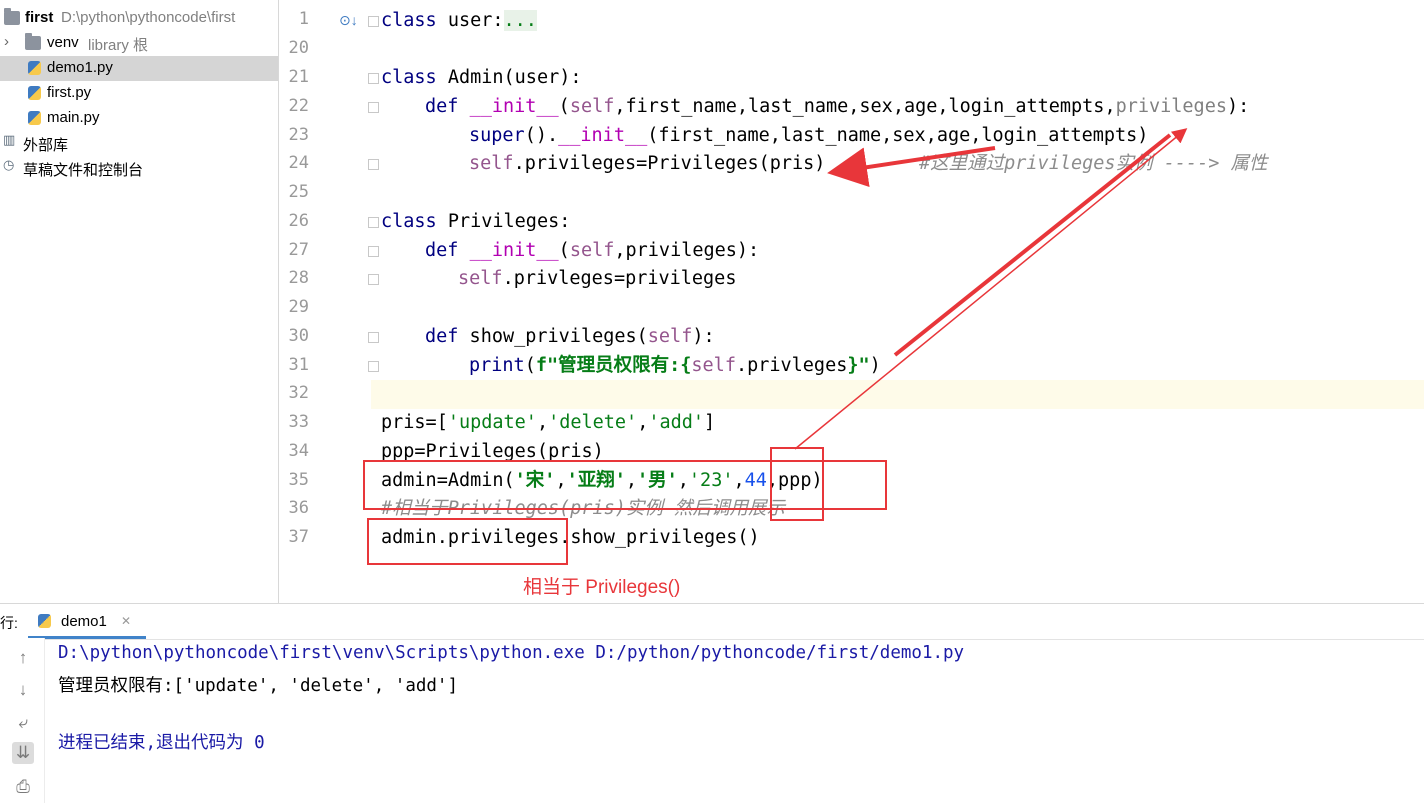 The height and width of the screenshot is (803, 1424). I want to click on line-number: 35, so click(298, 480).